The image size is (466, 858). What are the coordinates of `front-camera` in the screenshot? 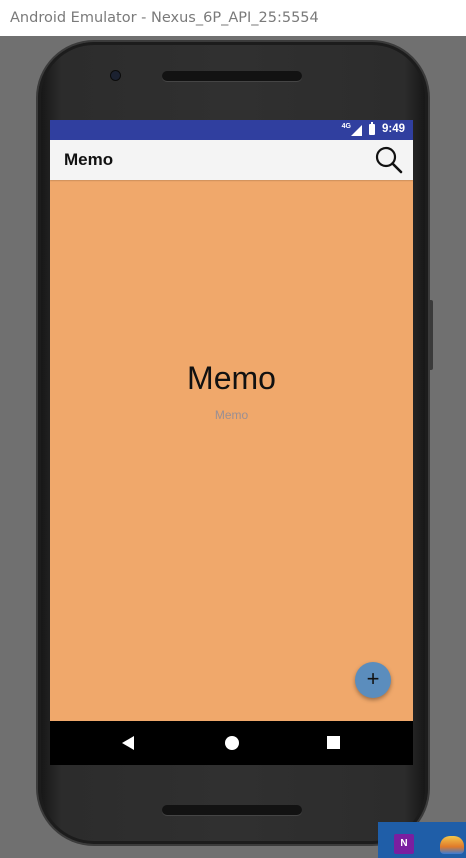 It's located at (115, 75).